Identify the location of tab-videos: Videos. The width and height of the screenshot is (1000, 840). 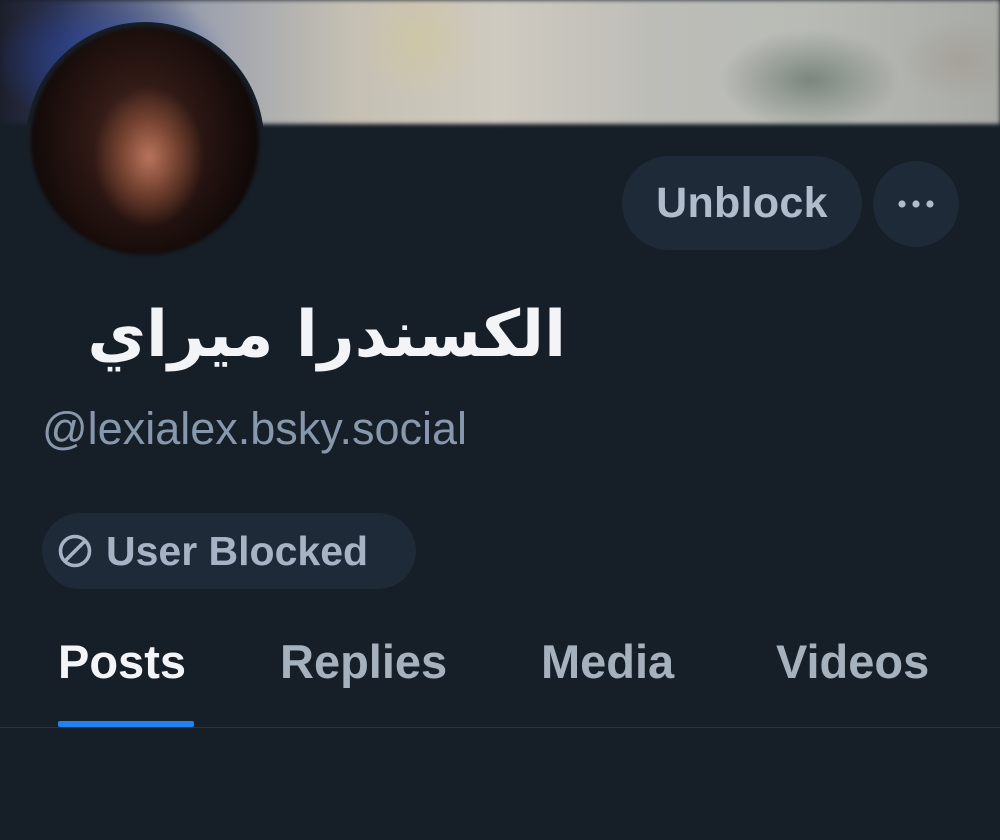
(852, 674).